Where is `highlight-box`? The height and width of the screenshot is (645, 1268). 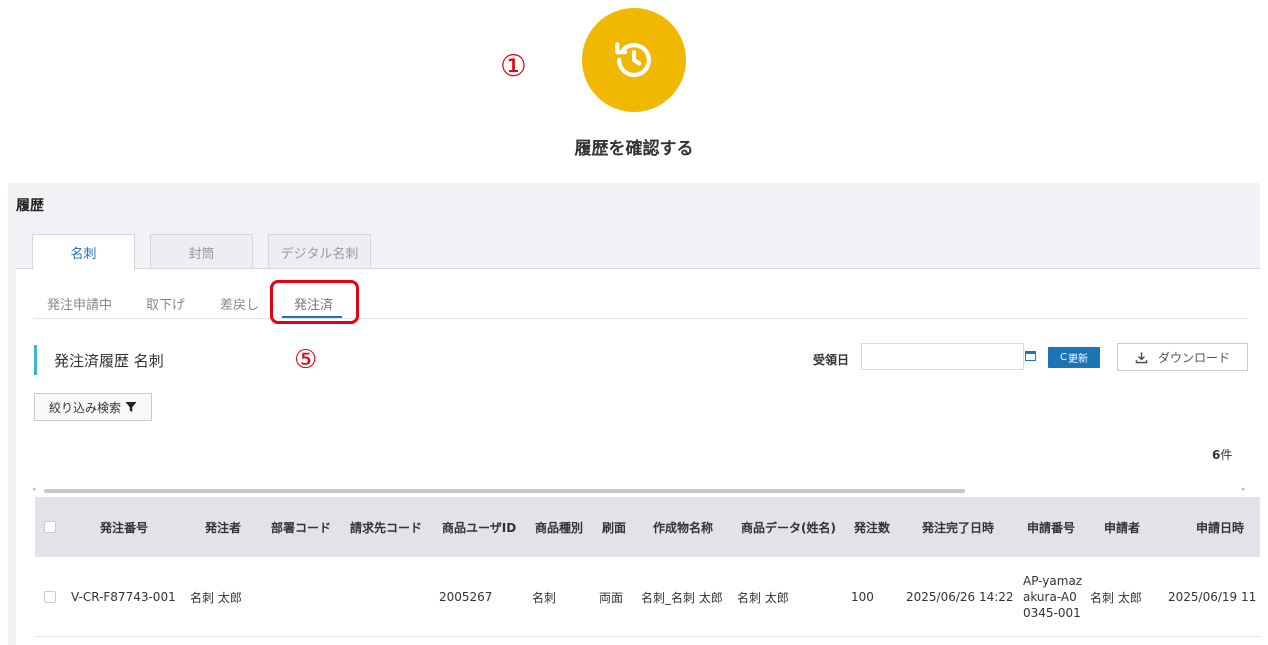 highlight-box is located at coordinates (314, 302).